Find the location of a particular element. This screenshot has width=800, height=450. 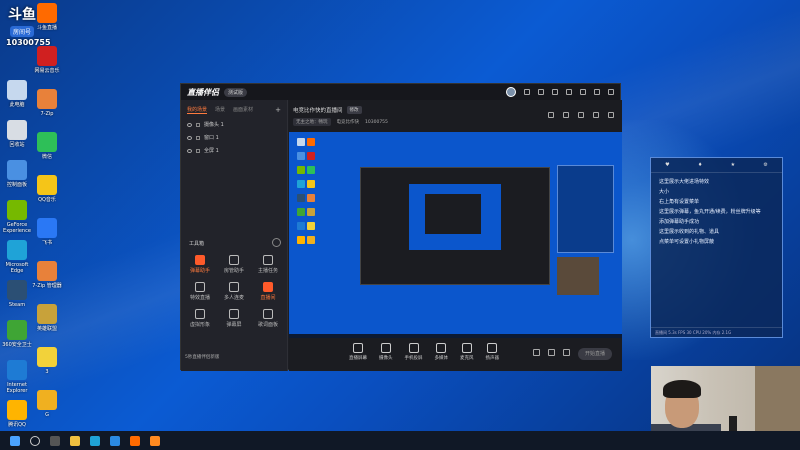

notice-text: 5秒直播伴侣新版 is located at coordinates (202, 357).